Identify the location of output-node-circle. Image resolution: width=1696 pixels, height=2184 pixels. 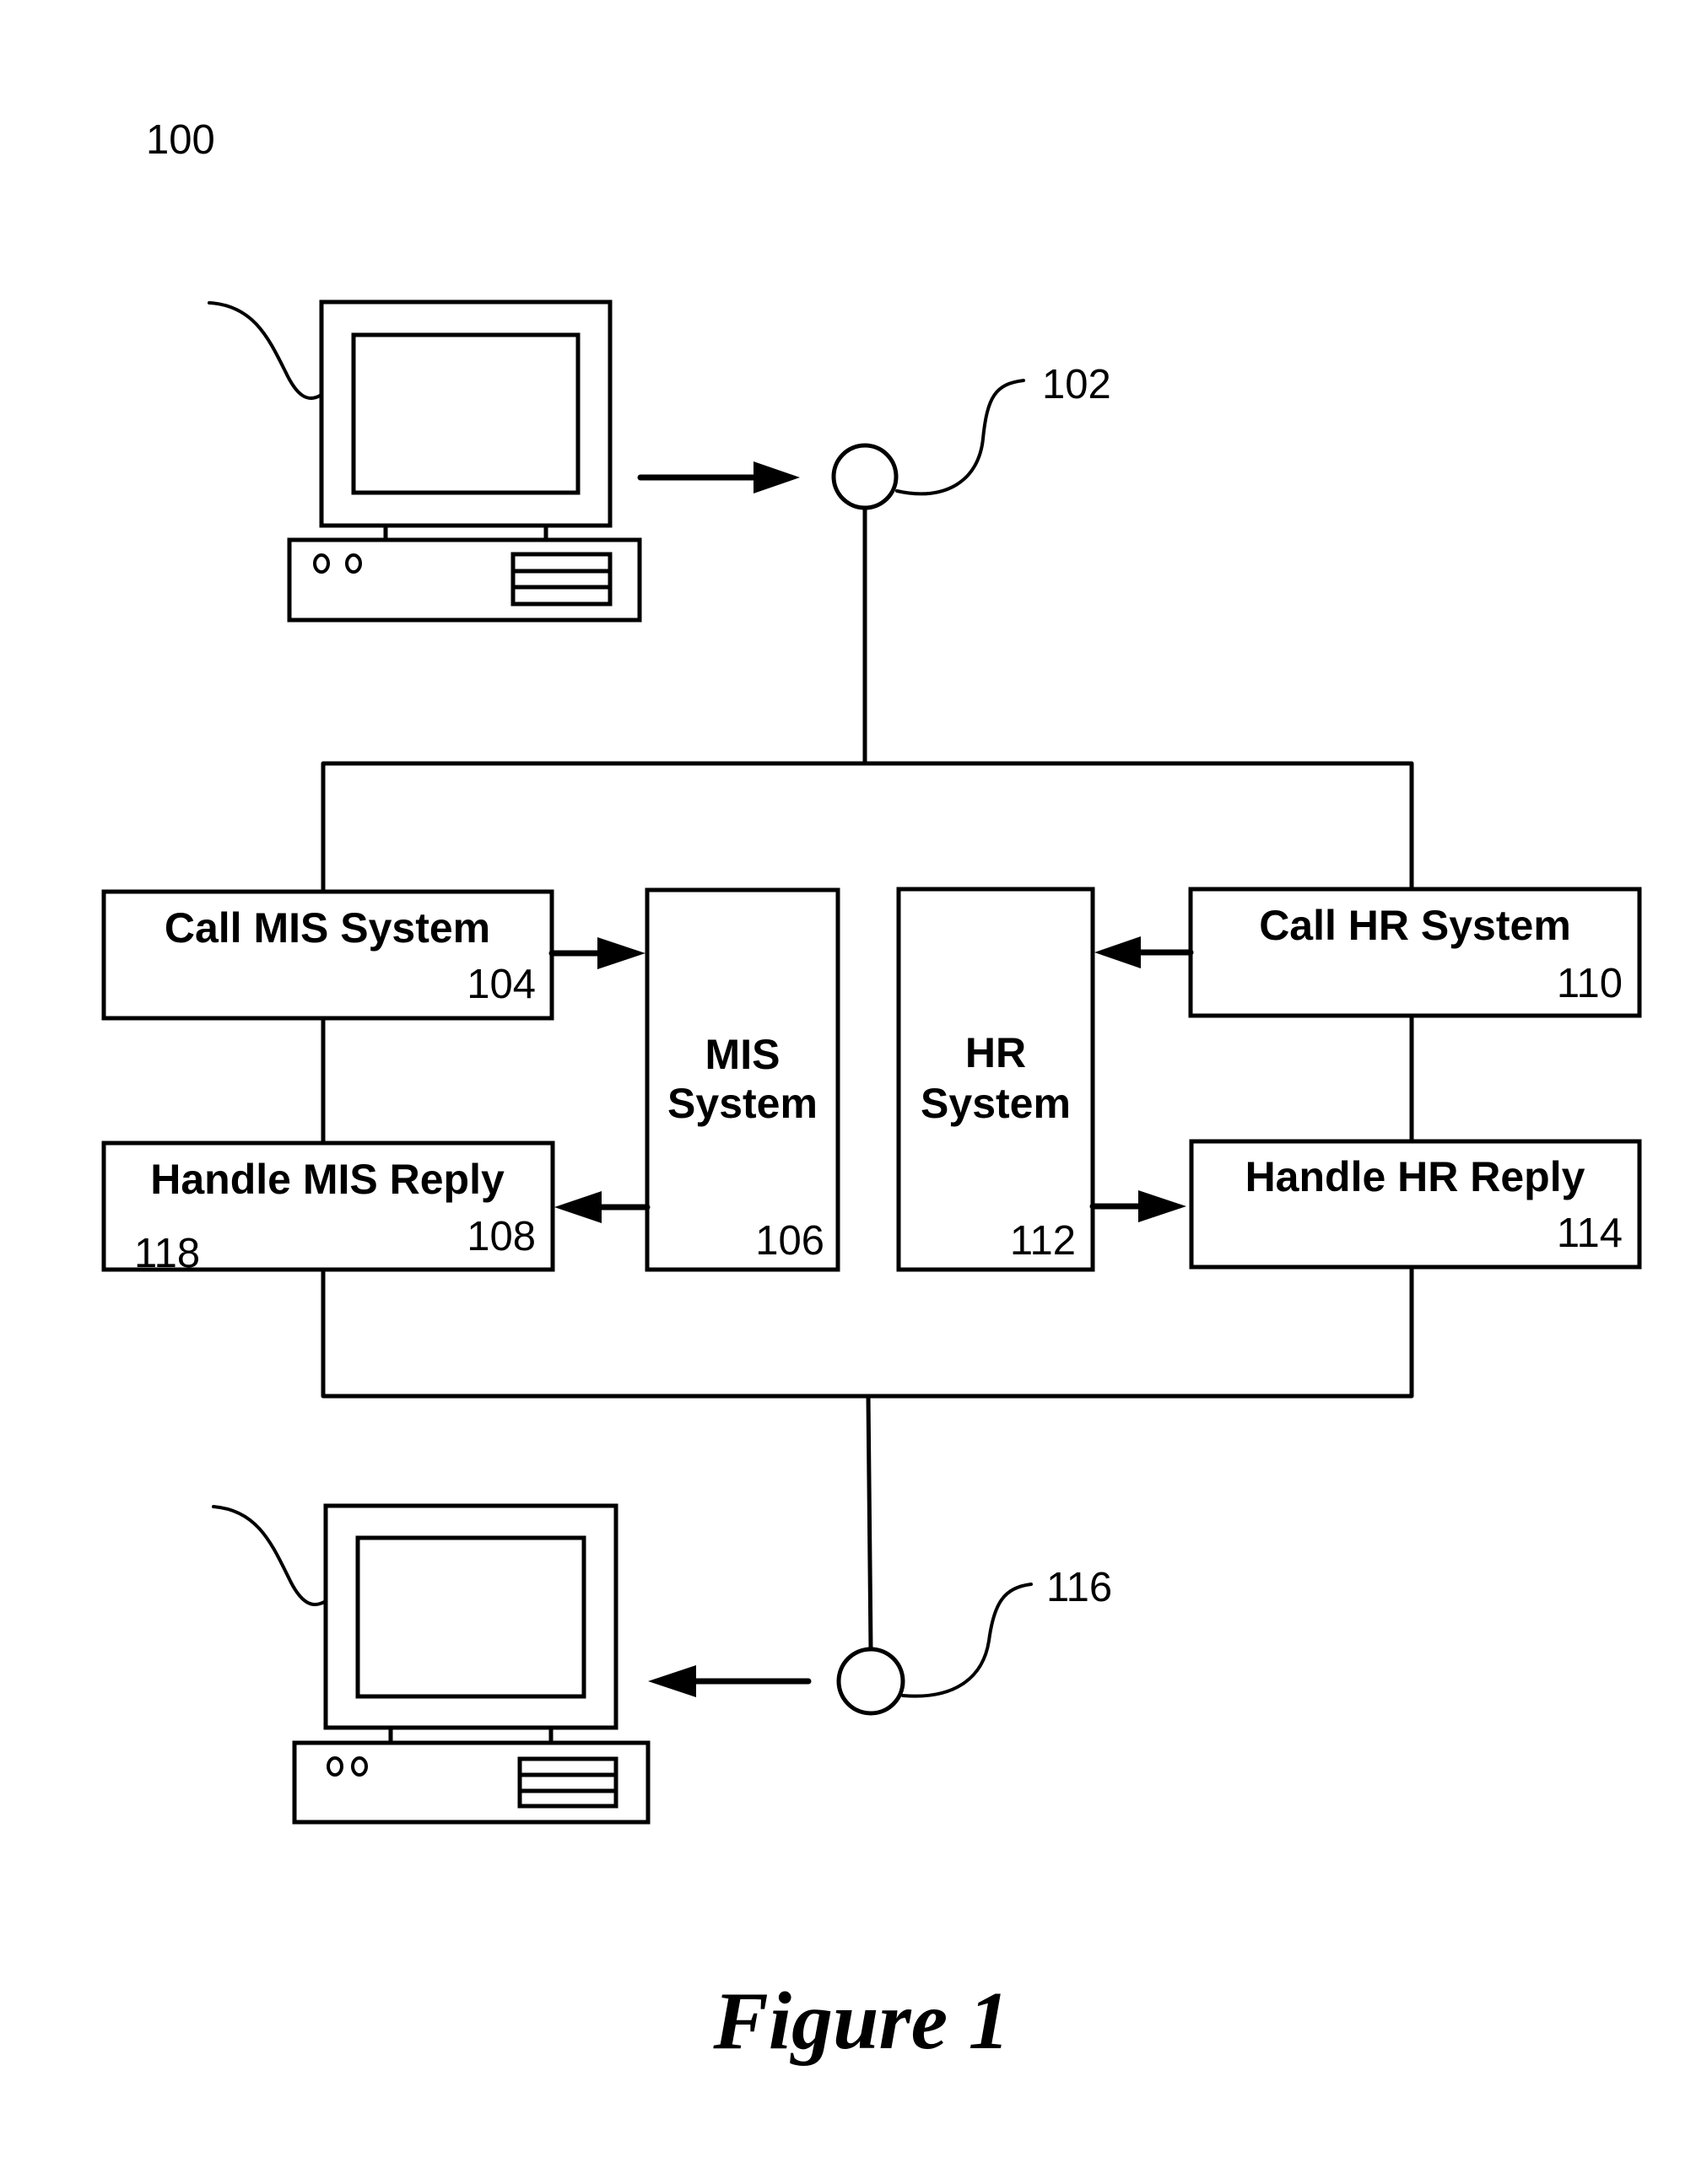
(870, 1681).